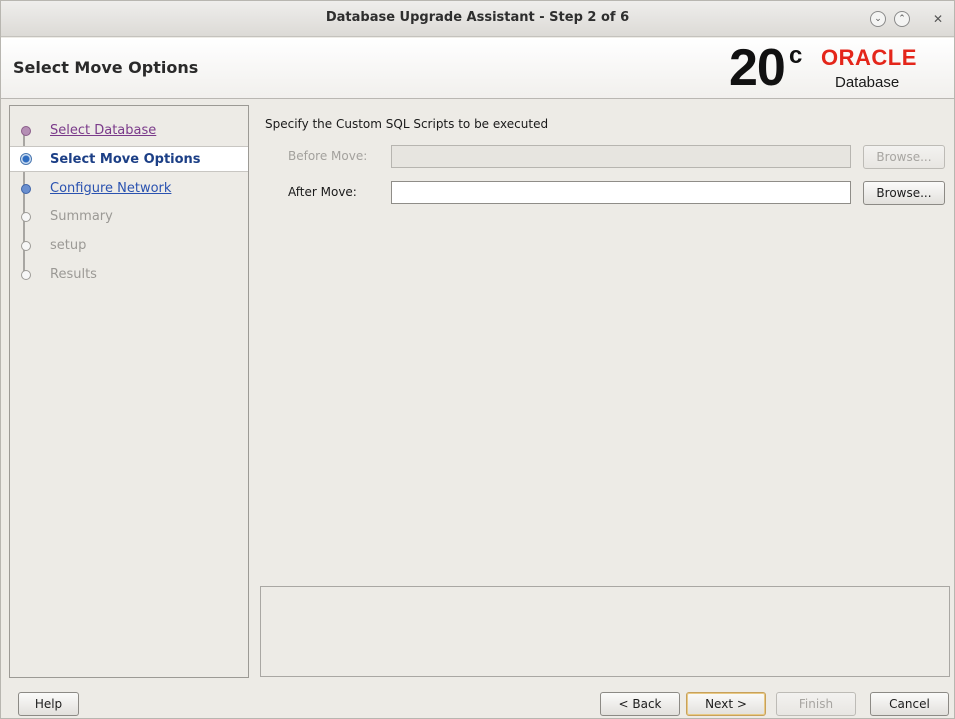 Image resolution: width=955 pixels, height=719 pixels. Describe the element at coordinates (816, 704) in the screenshot. I see `finish-button: Finish` at that location.